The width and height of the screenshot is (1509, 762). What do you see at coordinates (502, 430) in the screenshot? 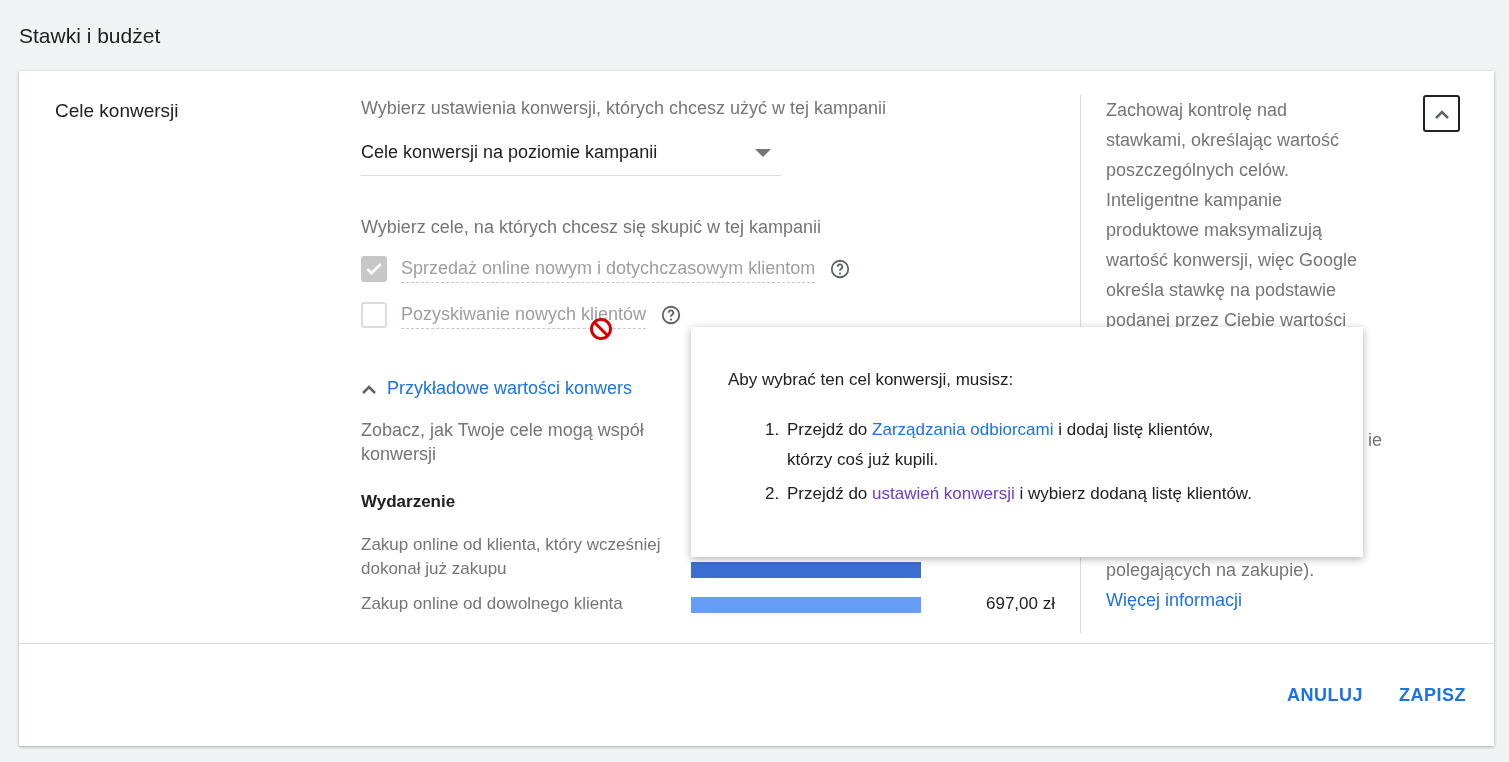
I see `examples-description: Zobacz, jak Twoje cele mogą współ` at bounding box center [502, 430].